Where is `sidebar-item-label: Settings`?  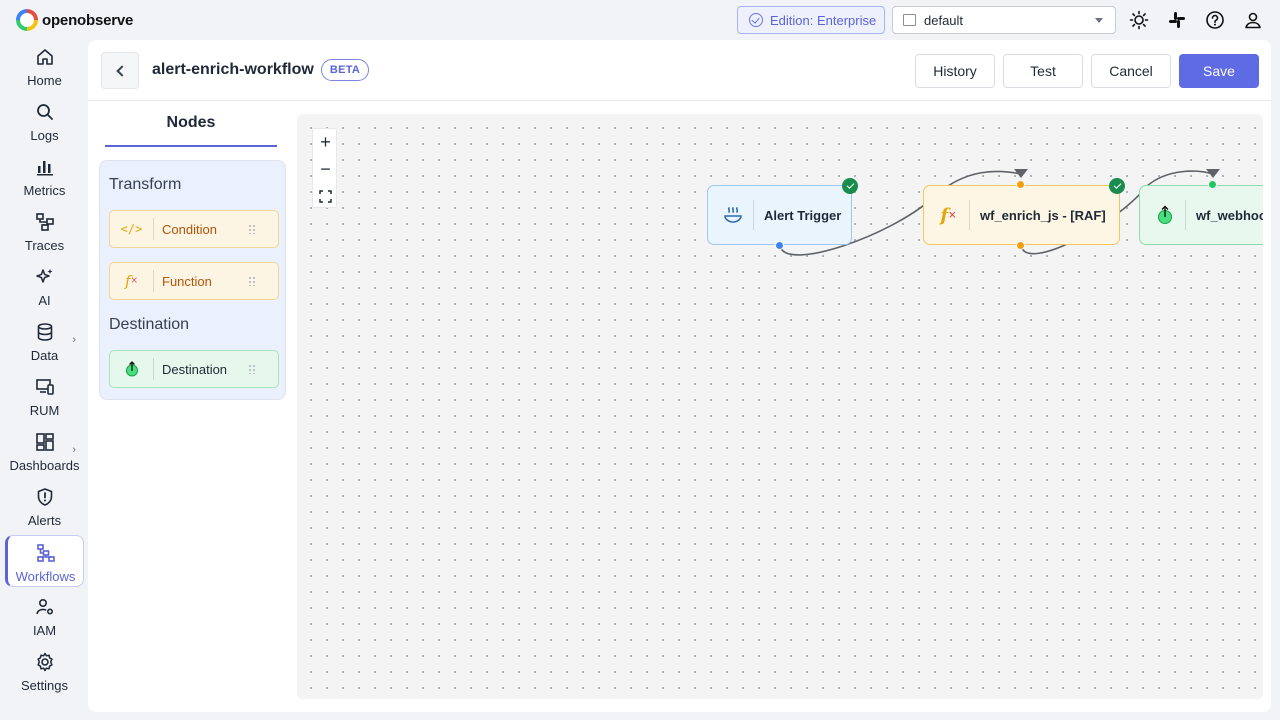 sidebar-item-label: Settings is located at coordinates (44, 685).